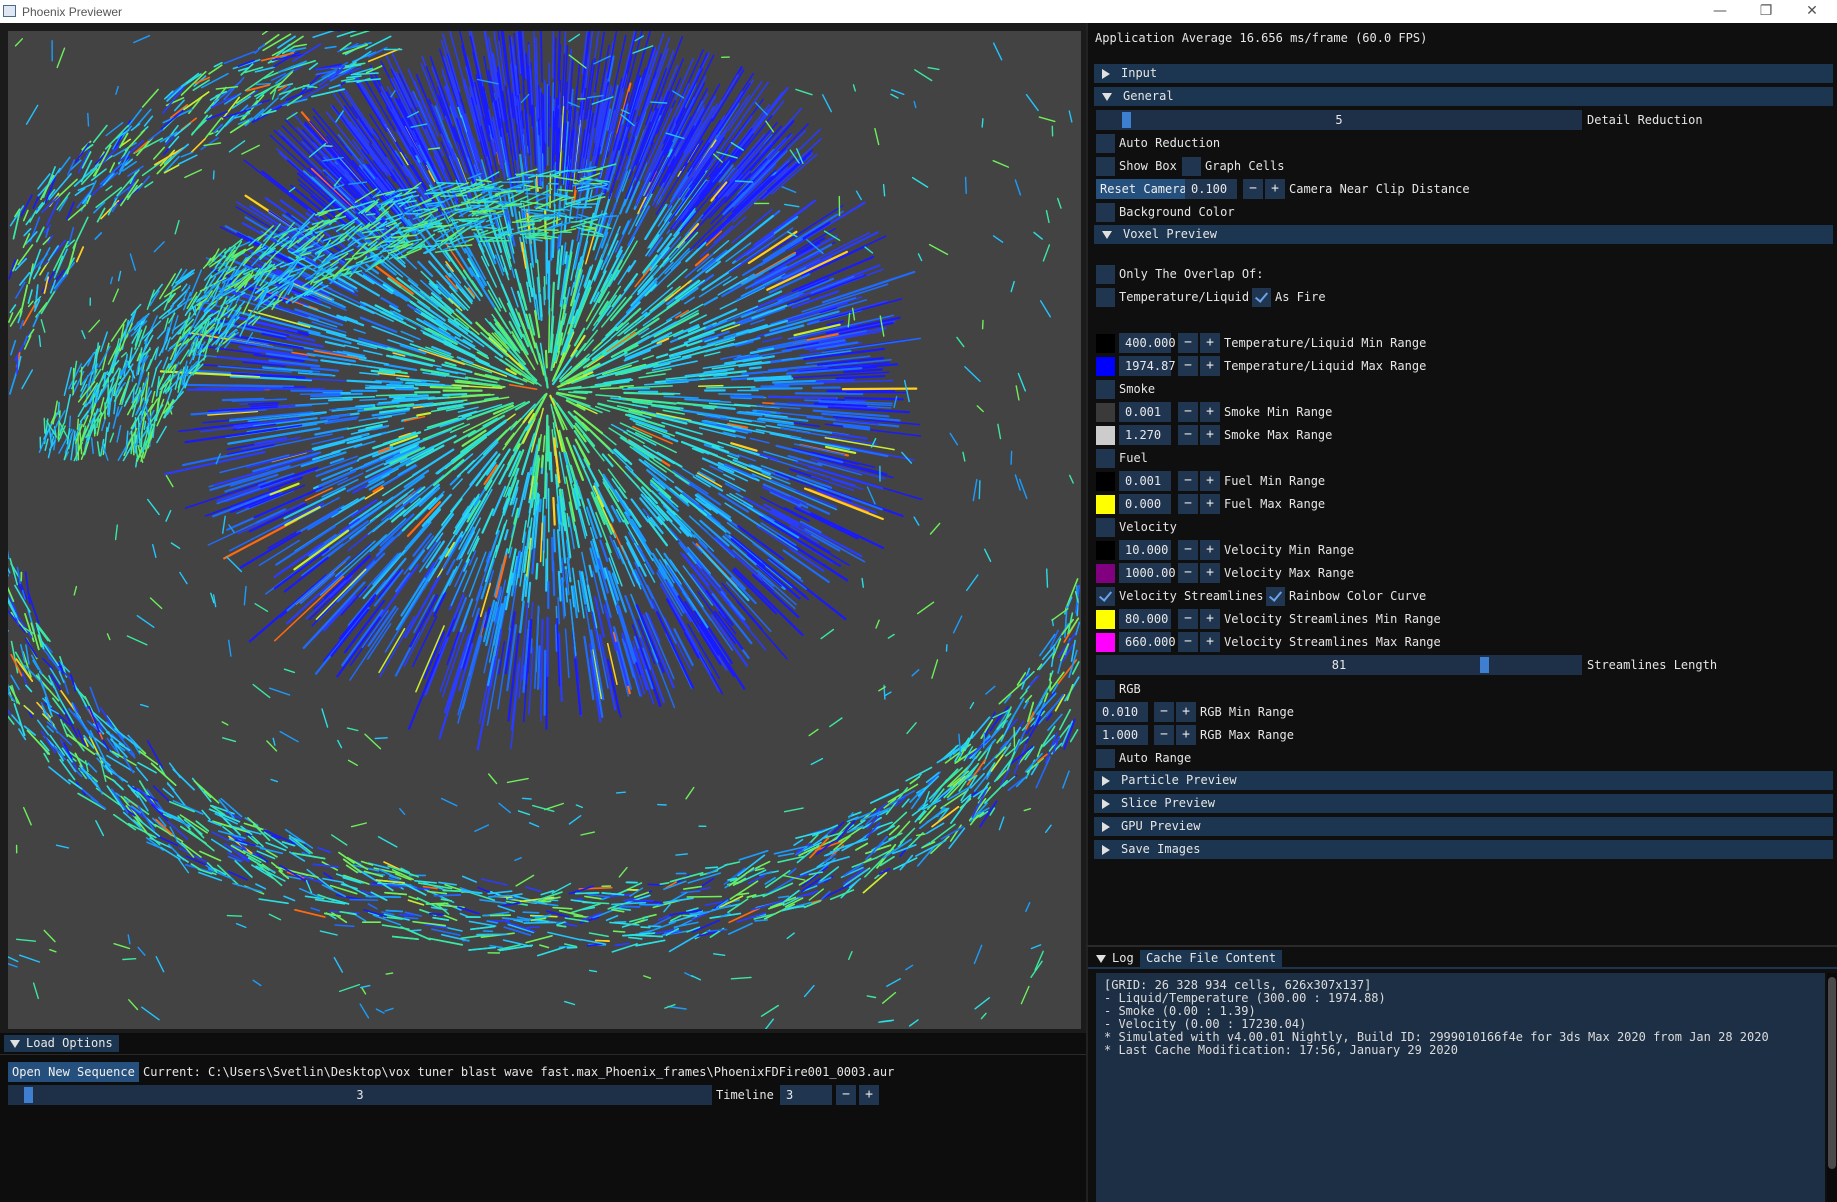 The width and height of the screenshot is (1837, 1202). I want to click on section-save-images-label: Save Images, so click(1160, 849).